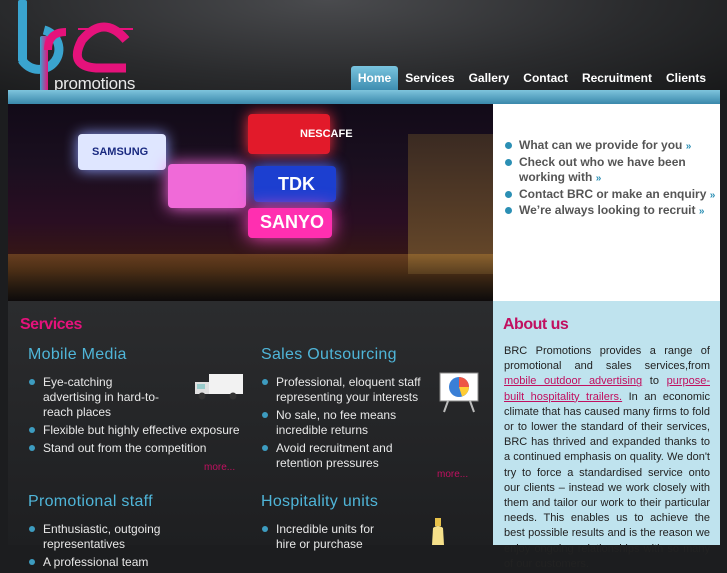  Describe the element at coordinates (78, 50) in the screenshot. I see `brc-logo: promotions` at that location.